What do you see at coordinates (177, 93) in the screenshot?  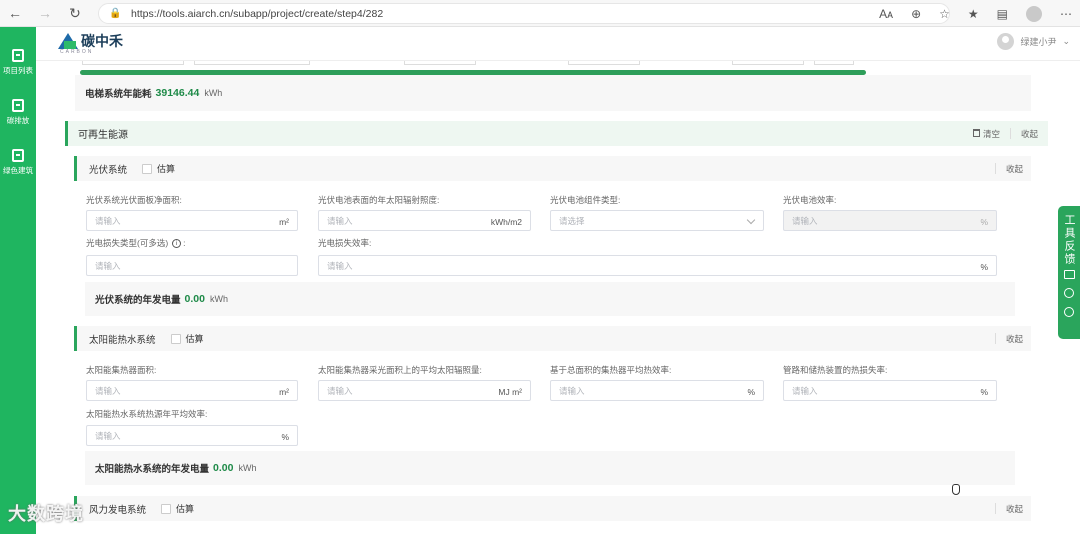 I see `stat-value: 39146.44` at bounding box center [177, 93].